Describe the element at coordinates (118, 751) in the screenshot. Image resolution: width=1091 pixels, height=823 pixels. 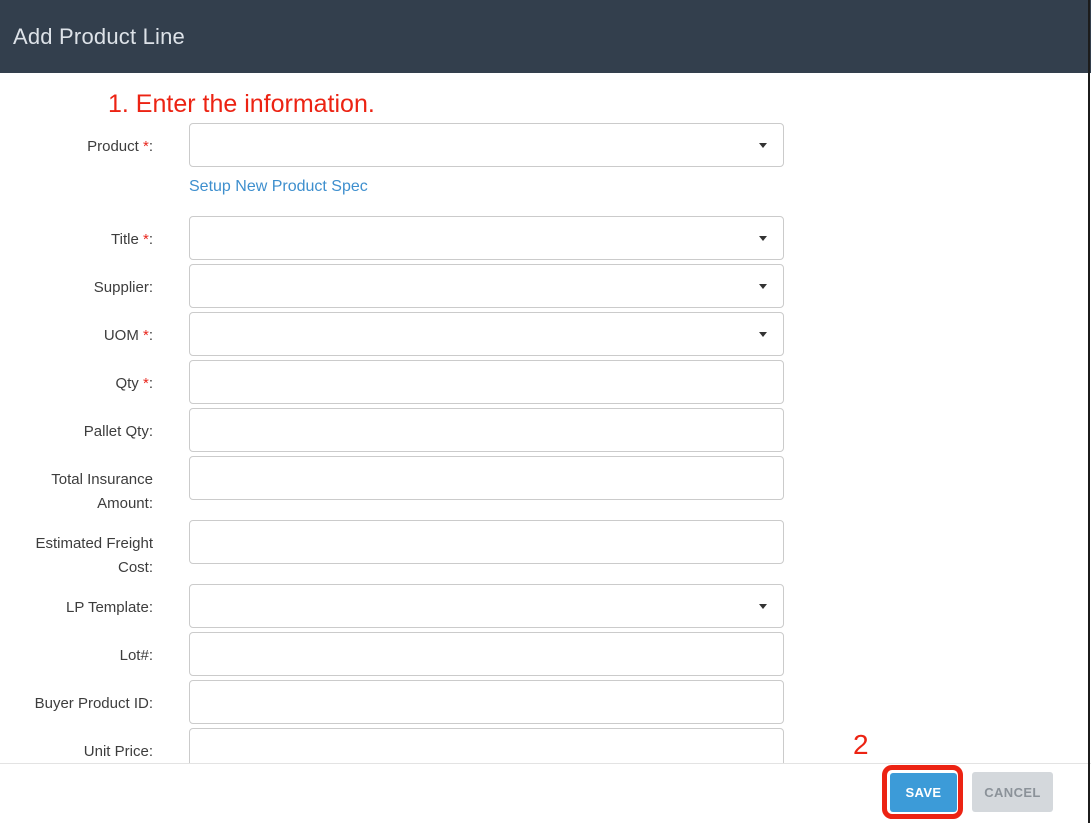
I see `field-label: Unit Price:` at that location.